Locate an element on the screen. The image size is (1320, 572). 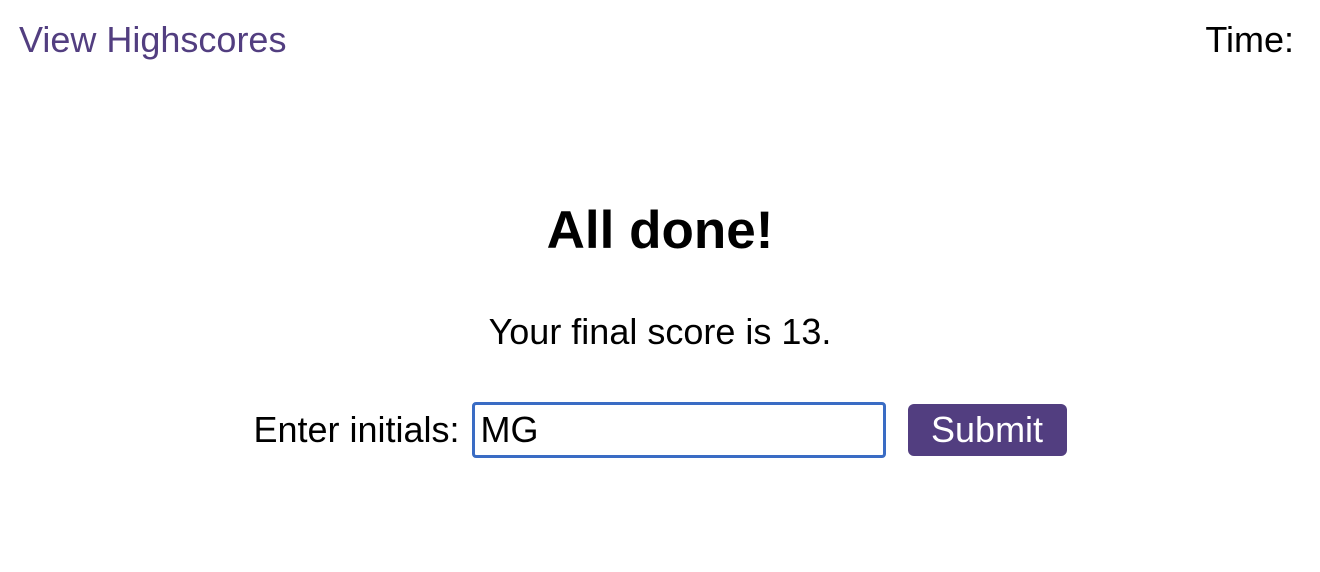
submit-button: Submit is located at coordinates (987, 430).